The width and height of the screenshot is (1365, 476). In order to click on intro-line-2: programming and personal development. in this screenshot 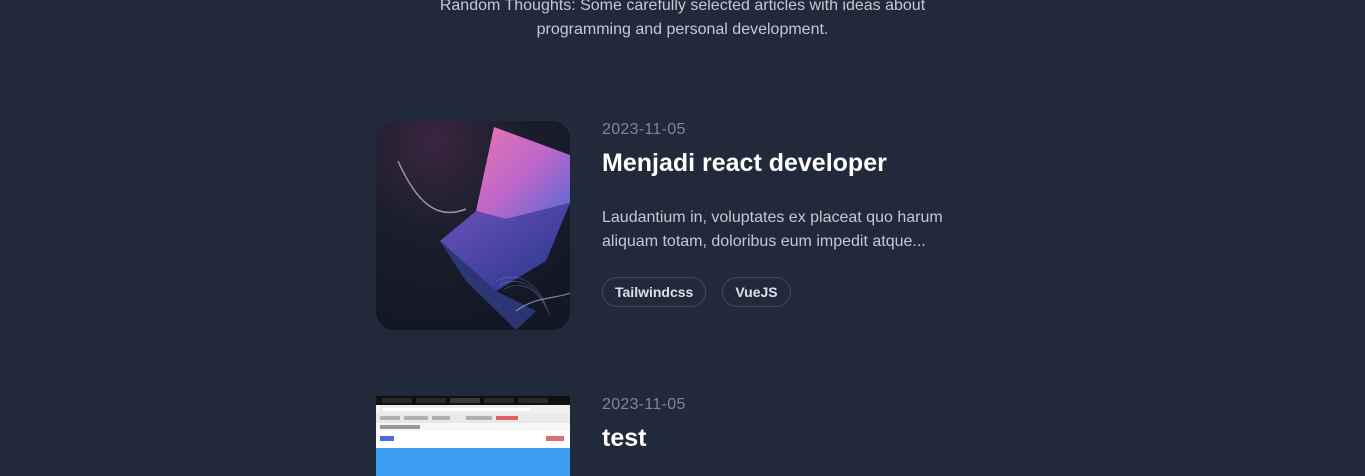, I will do `click(682, 29)`.